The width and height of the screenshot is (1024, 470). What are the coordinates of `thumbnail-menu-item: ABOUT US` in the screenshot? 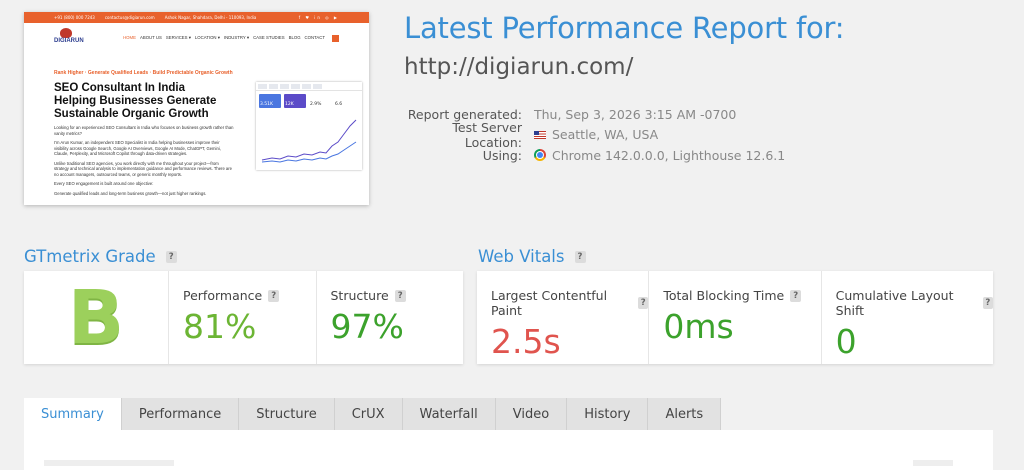 It's located at (150, 37).